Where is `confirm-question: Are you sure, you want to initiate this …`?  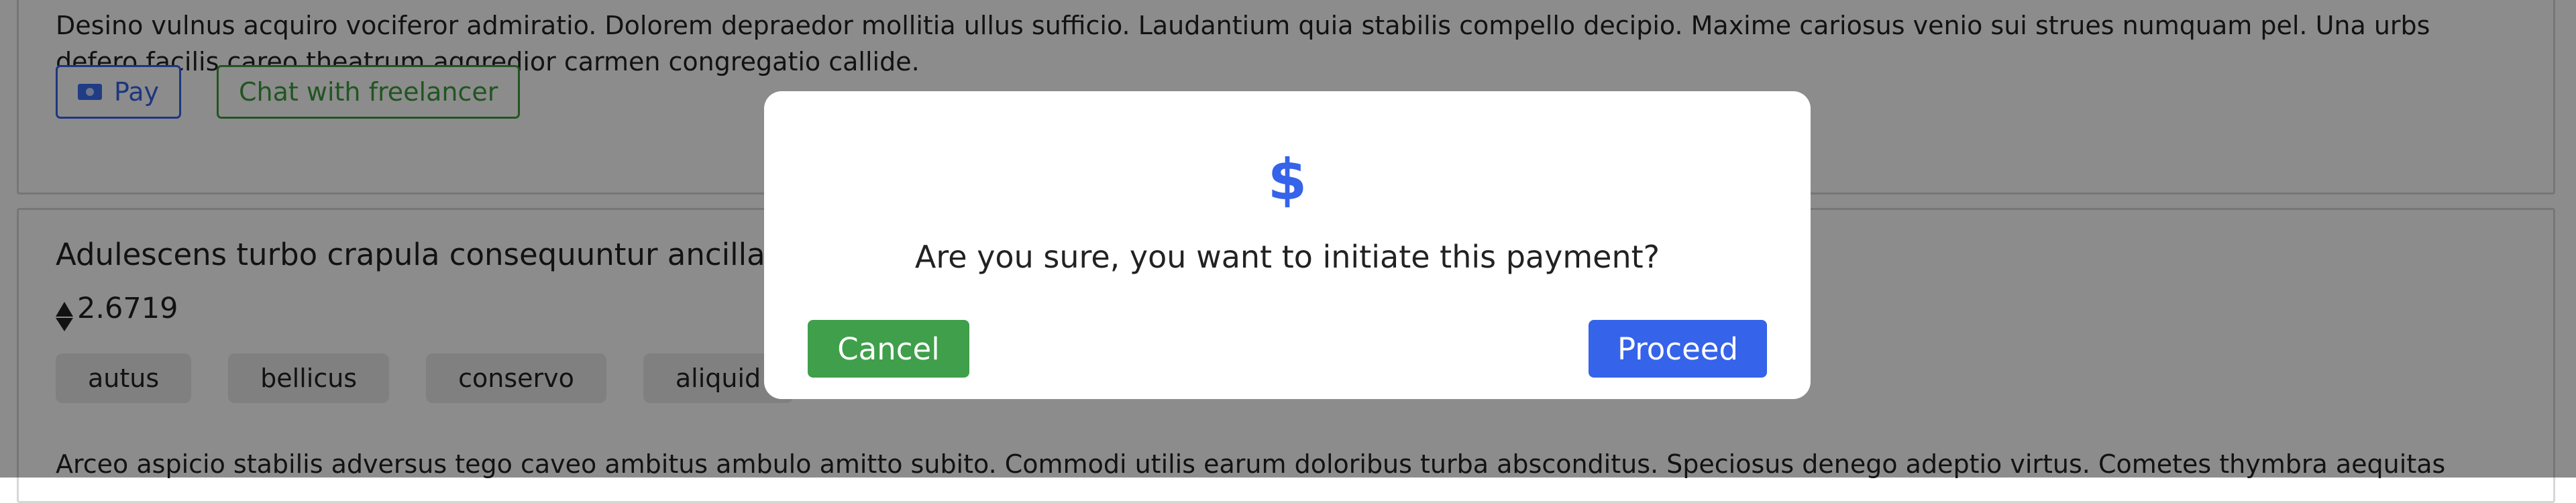
confirm-question: Are you sure, you want to initiate this … is located at coordinates (1287, 257).